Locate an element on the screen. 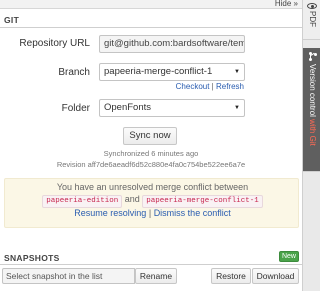 Image resolution: width=320 pixels, height=291 pixels. new-snapshot-button: New is located at coordinates (289, 256).